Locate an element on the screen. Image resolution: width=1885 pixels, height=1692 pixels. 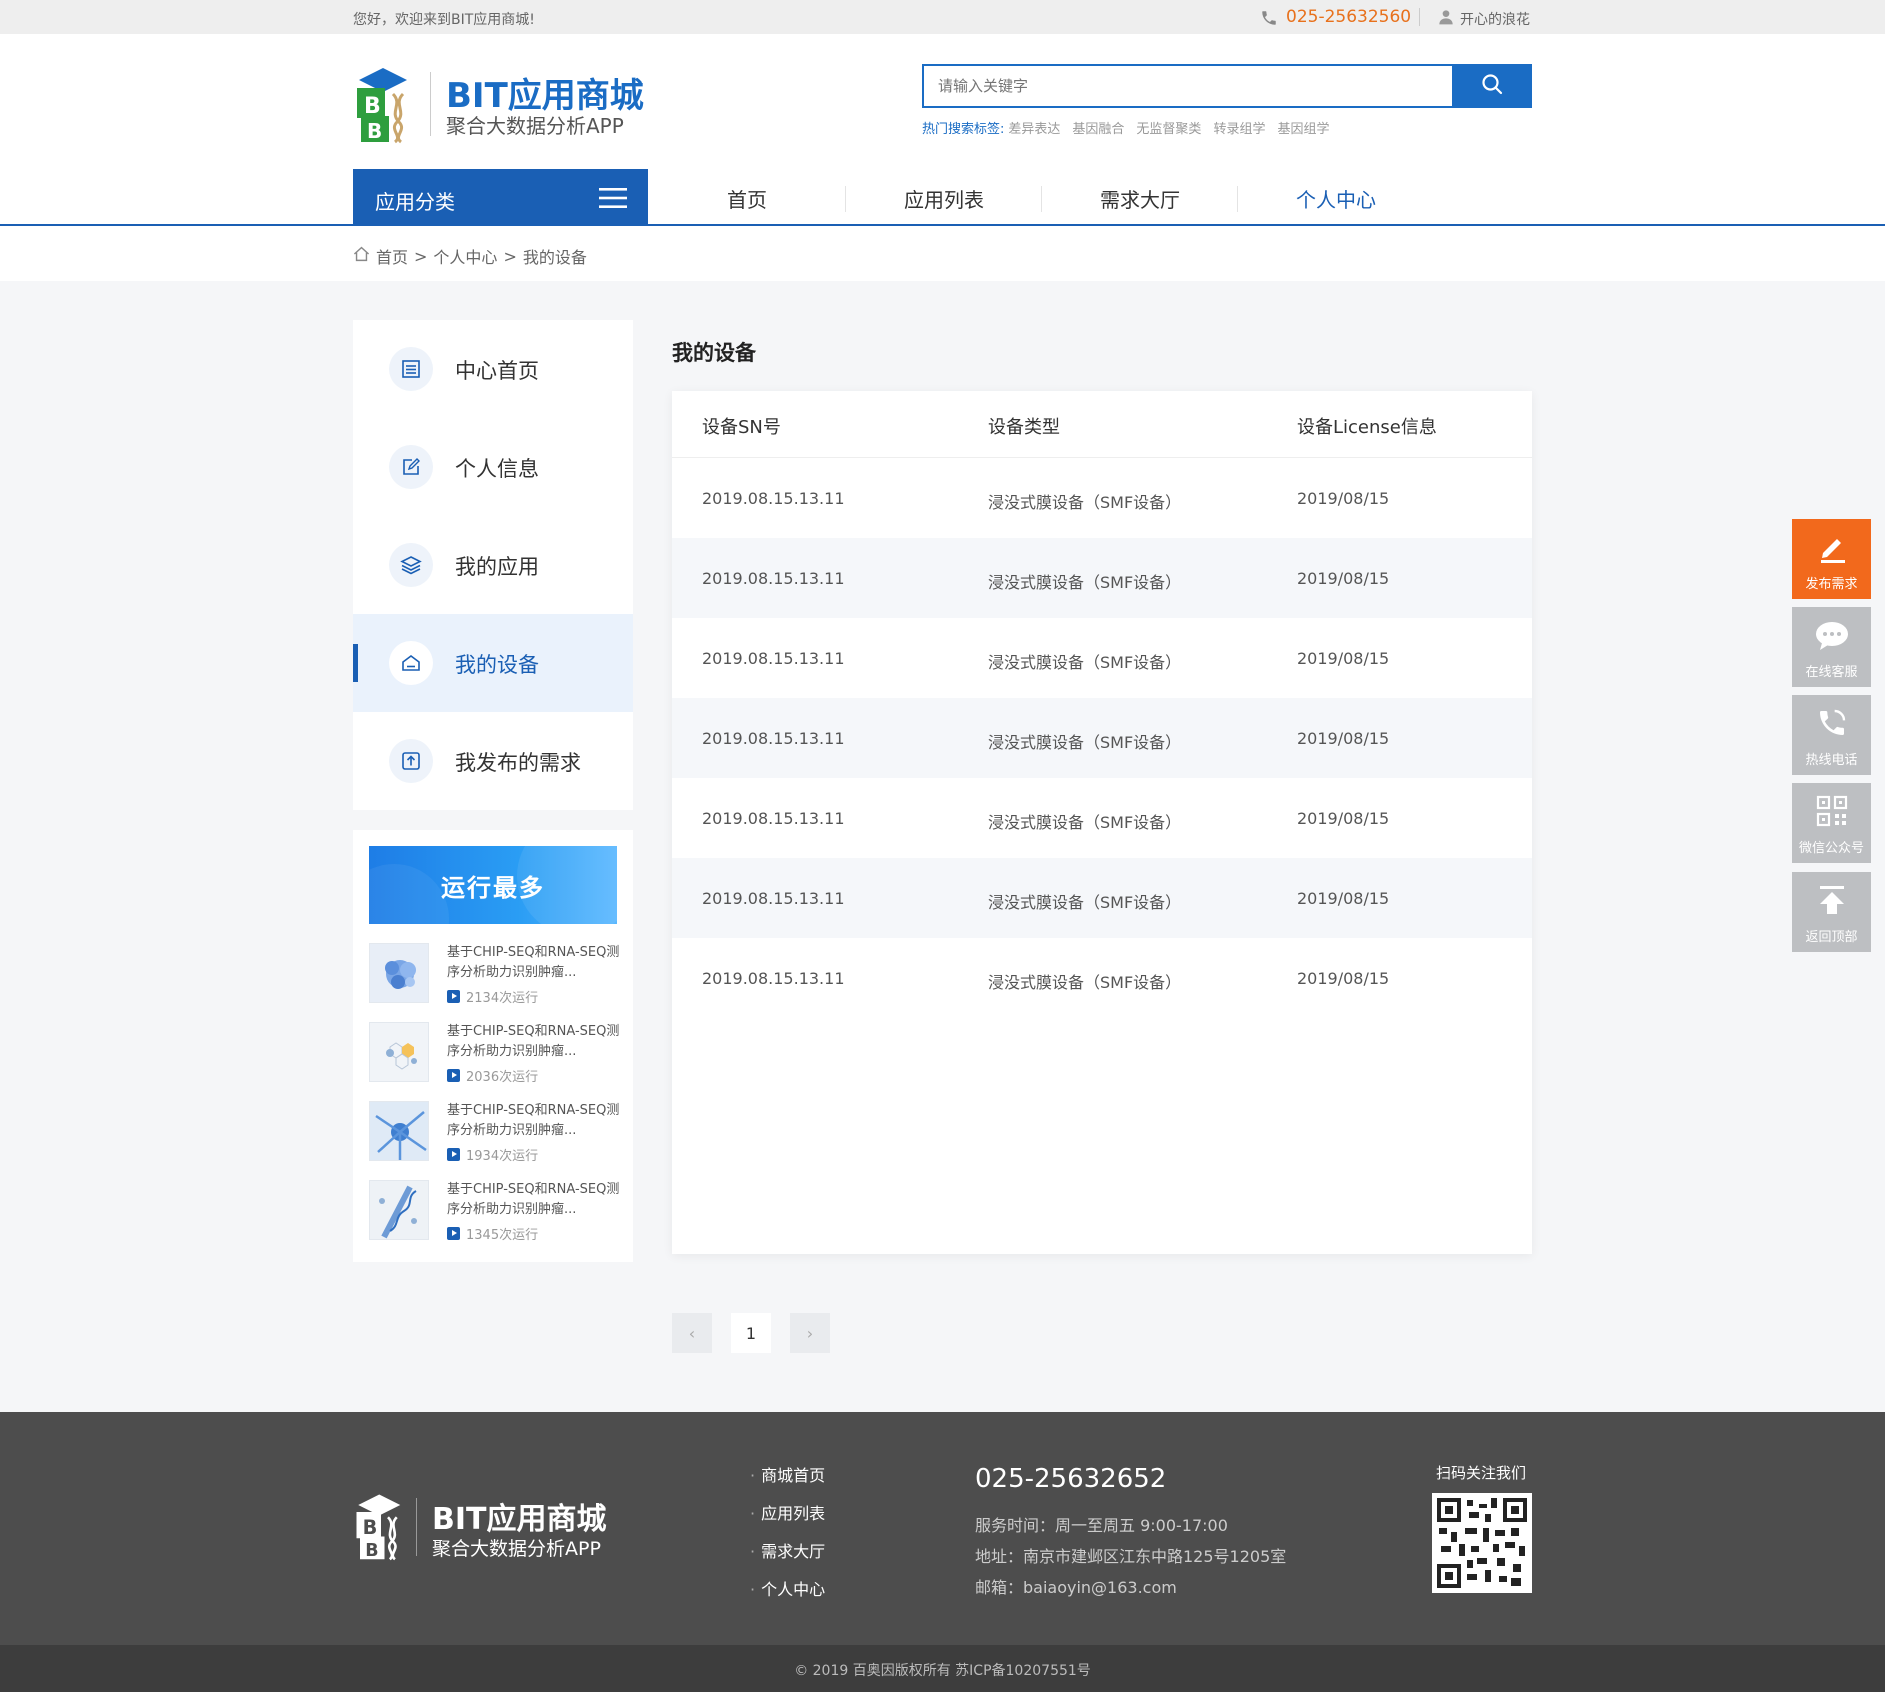
column-header-sn: 设备SN号 is located at coordinates (741, 427).